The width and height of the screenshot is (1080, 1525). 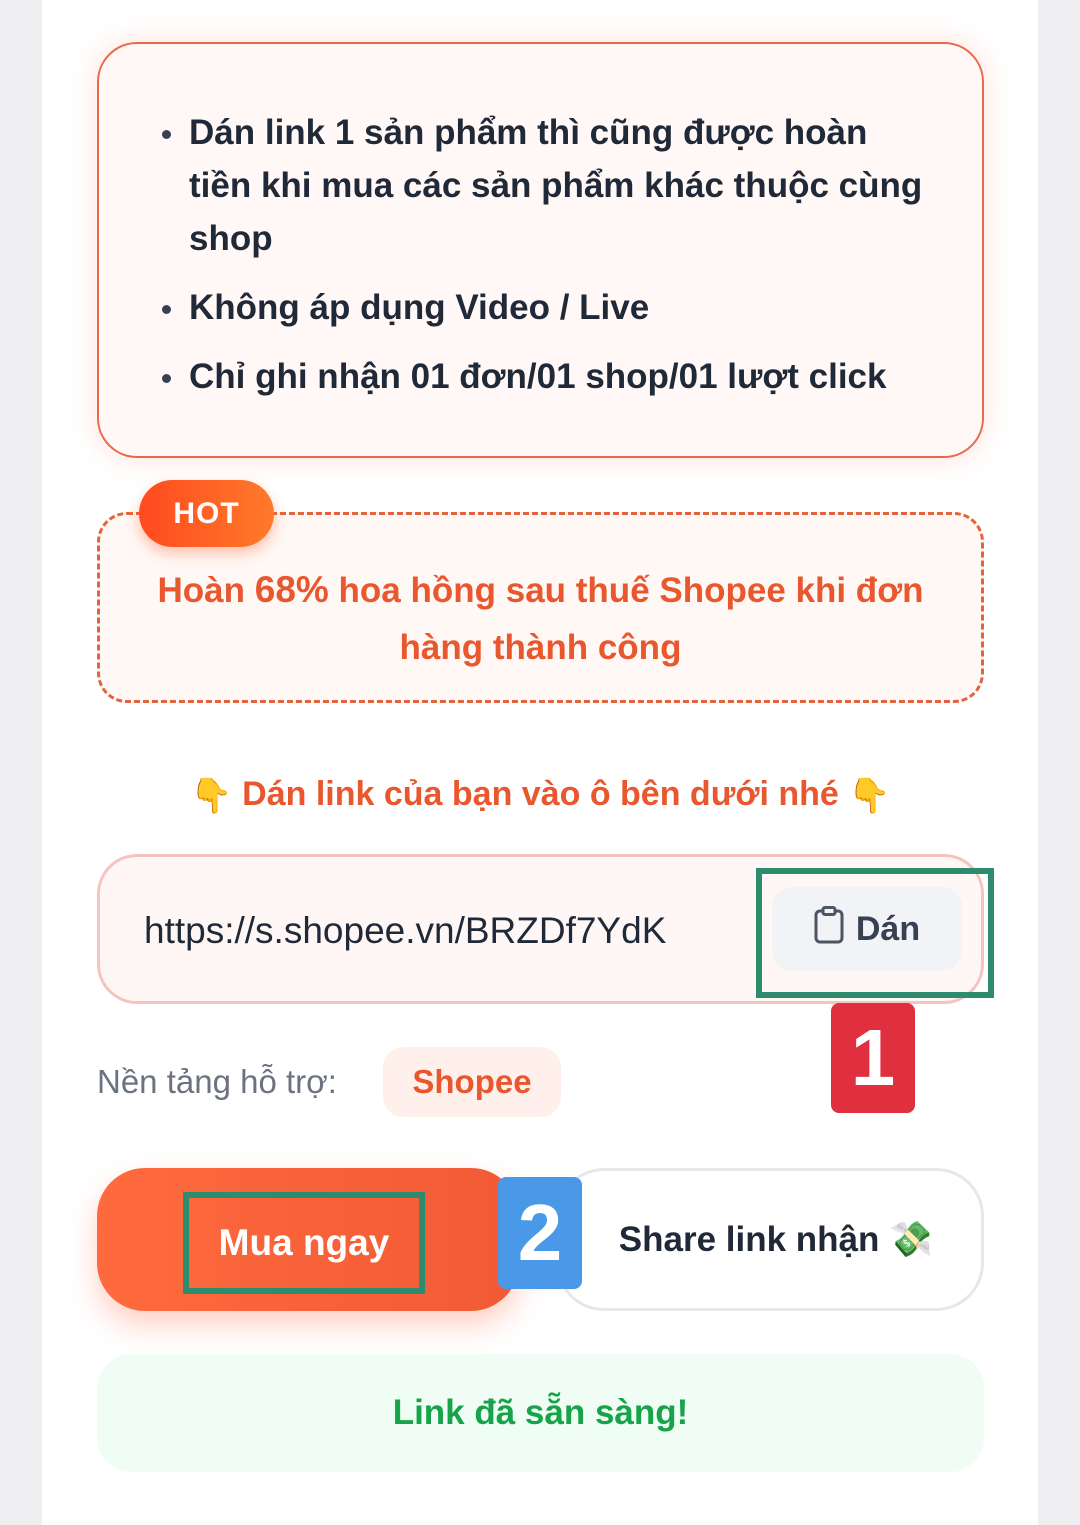 I want to click on step-2-badge: 2, so click(x=540, y=1233).